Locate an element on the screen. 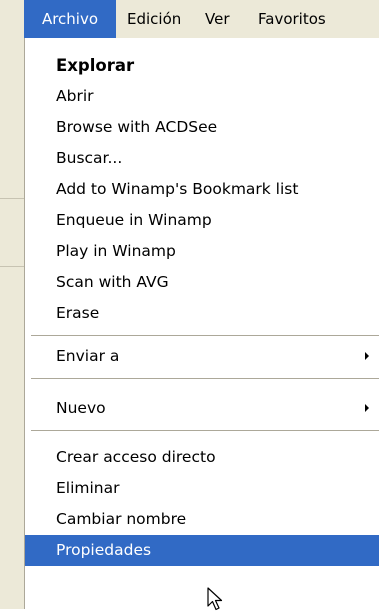 This screenshot has width=379, height=613. menu-ver: Ver is located at coordinates (217, 19).